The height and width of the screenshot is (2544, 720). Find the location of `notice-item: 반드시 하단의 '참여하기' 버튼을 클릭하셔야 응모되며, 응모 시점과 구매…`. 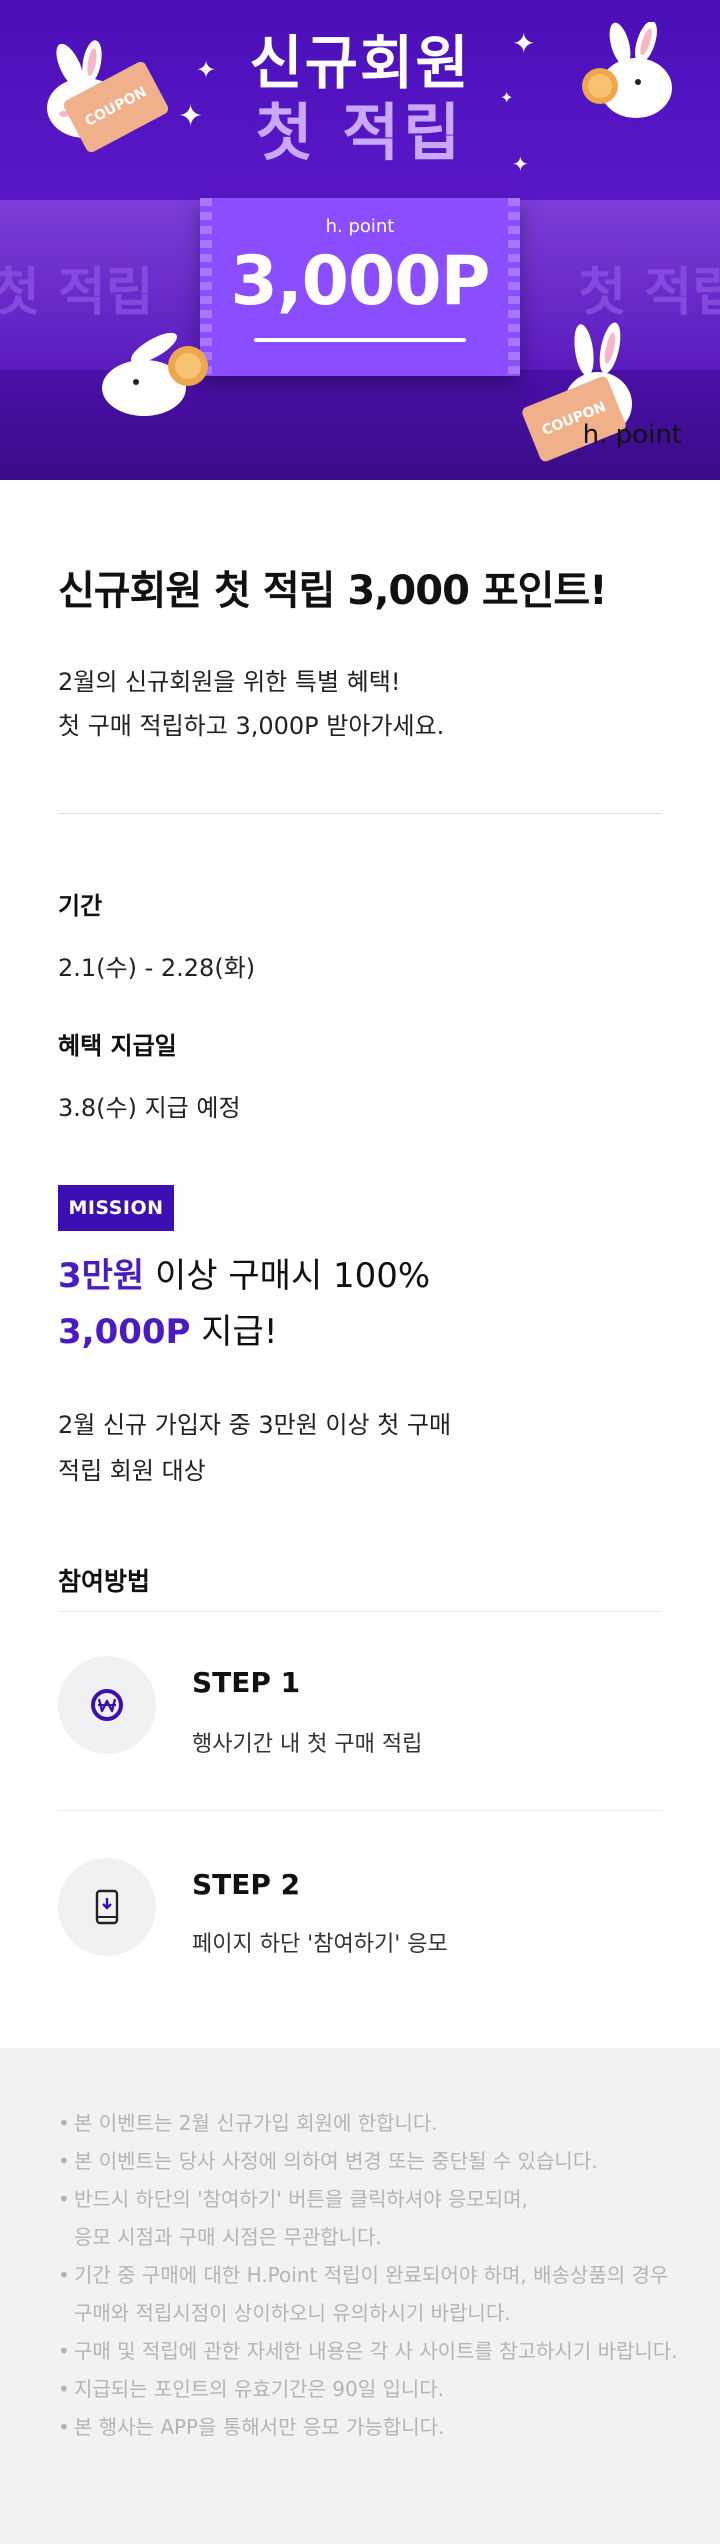

notice-item: 반드시 하단의 '참여하기' 버튼을 클릭하셔야 응모되며, 응모 시점과 구매… is located at coordinates (368, 2218).